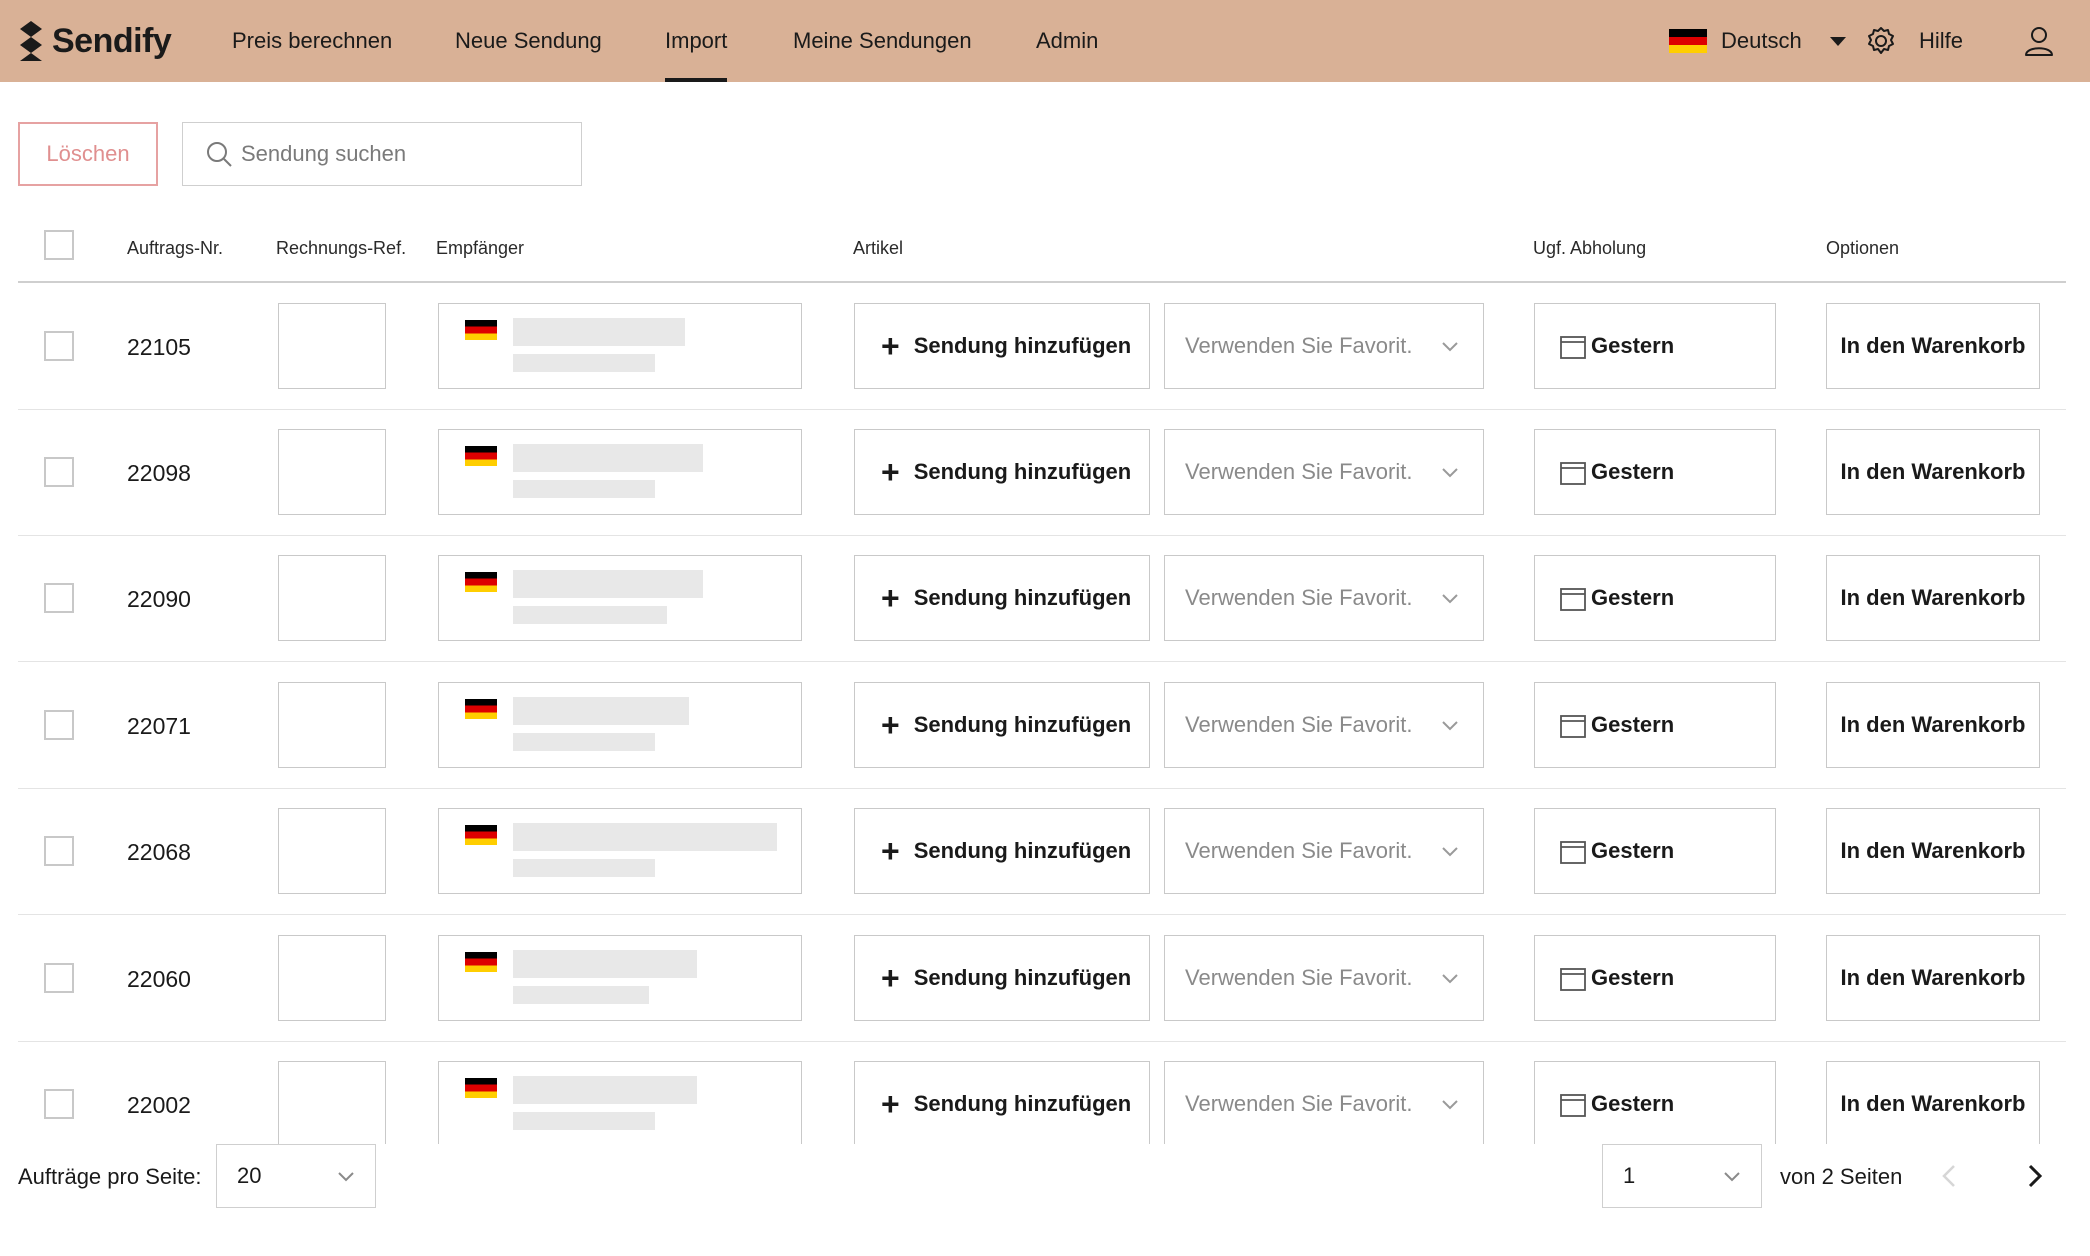 The width and height of the screenshot is (2090, 1256). I want to click on search-placeholder: Sendung suchen, so click(324, 153).